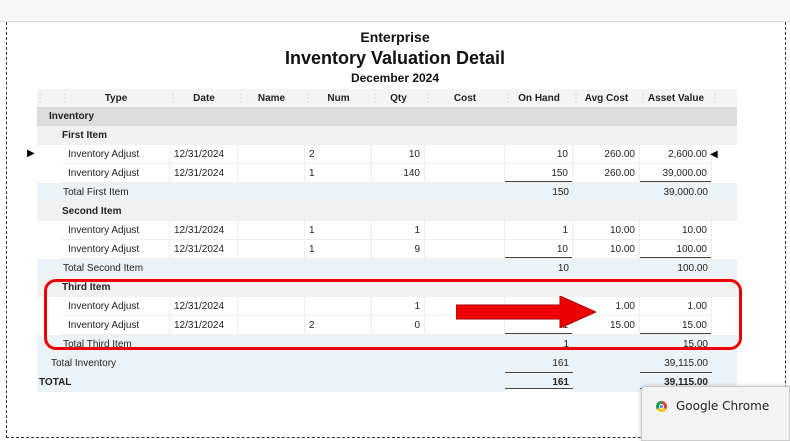  I want to click on row-marker-left-icon: ▶, so click(31, 153).